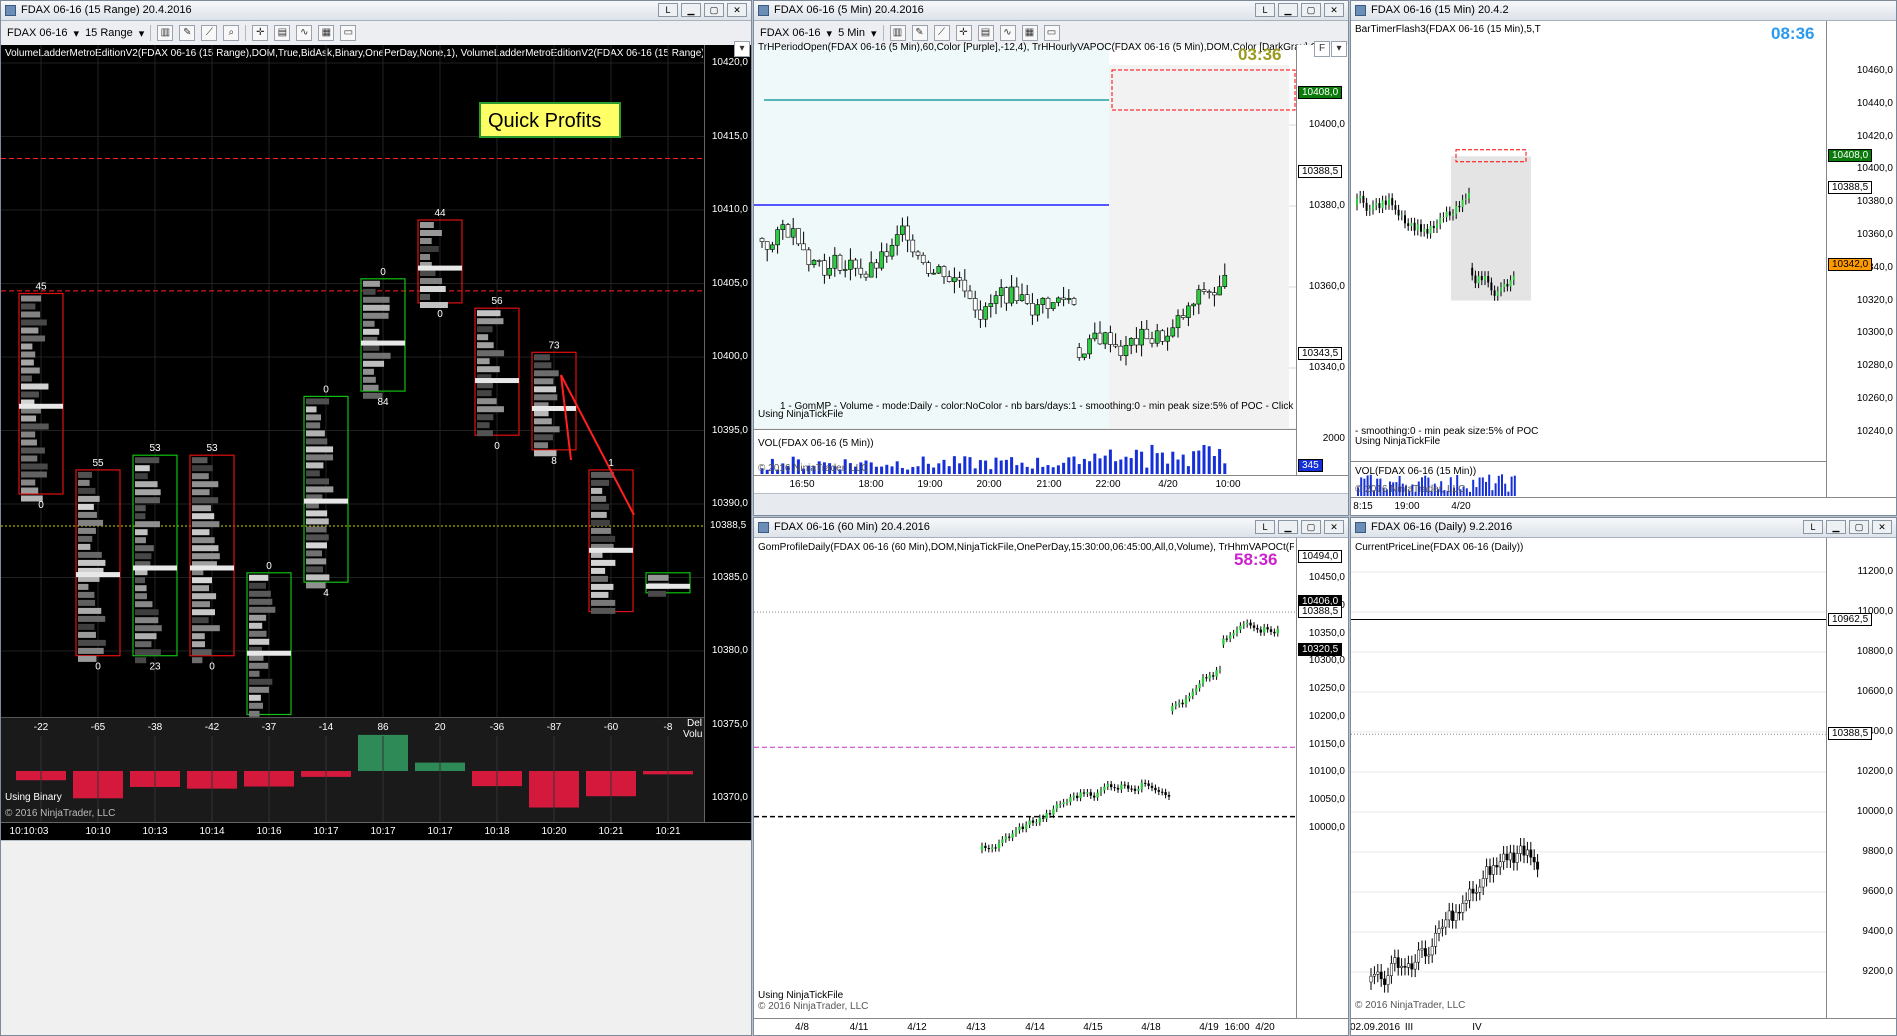 The height and width of the screenshot is (1036, 1897). Describe the element at coordinates (1874, 234) in the screenshot. I see `price-tick-label: 10360,0` at that location.